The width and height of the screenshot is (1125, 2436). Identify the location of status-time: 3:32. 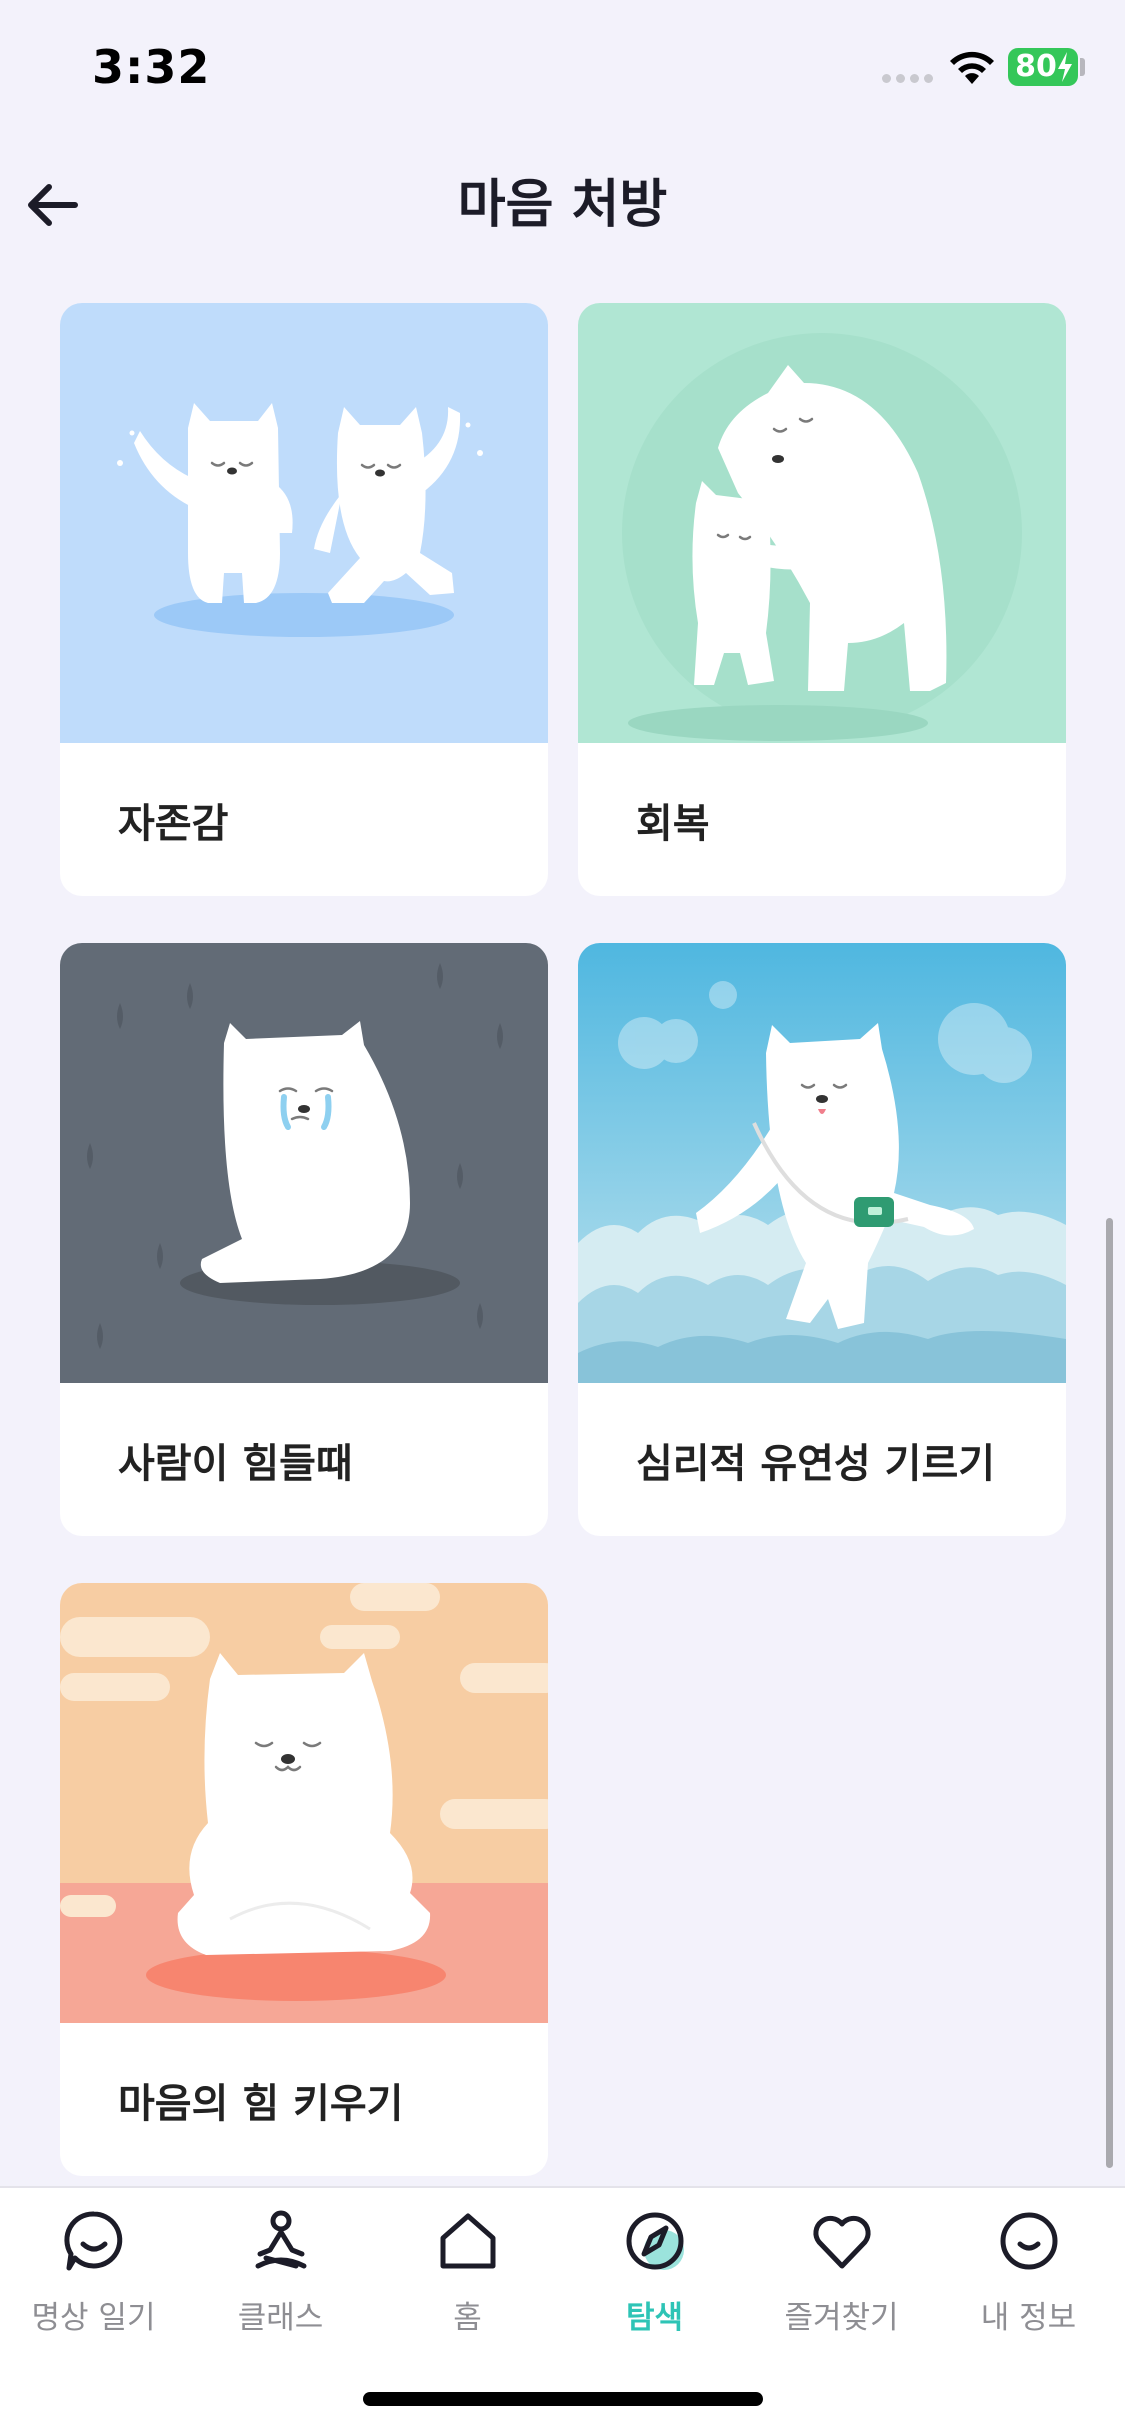
(151, 67).